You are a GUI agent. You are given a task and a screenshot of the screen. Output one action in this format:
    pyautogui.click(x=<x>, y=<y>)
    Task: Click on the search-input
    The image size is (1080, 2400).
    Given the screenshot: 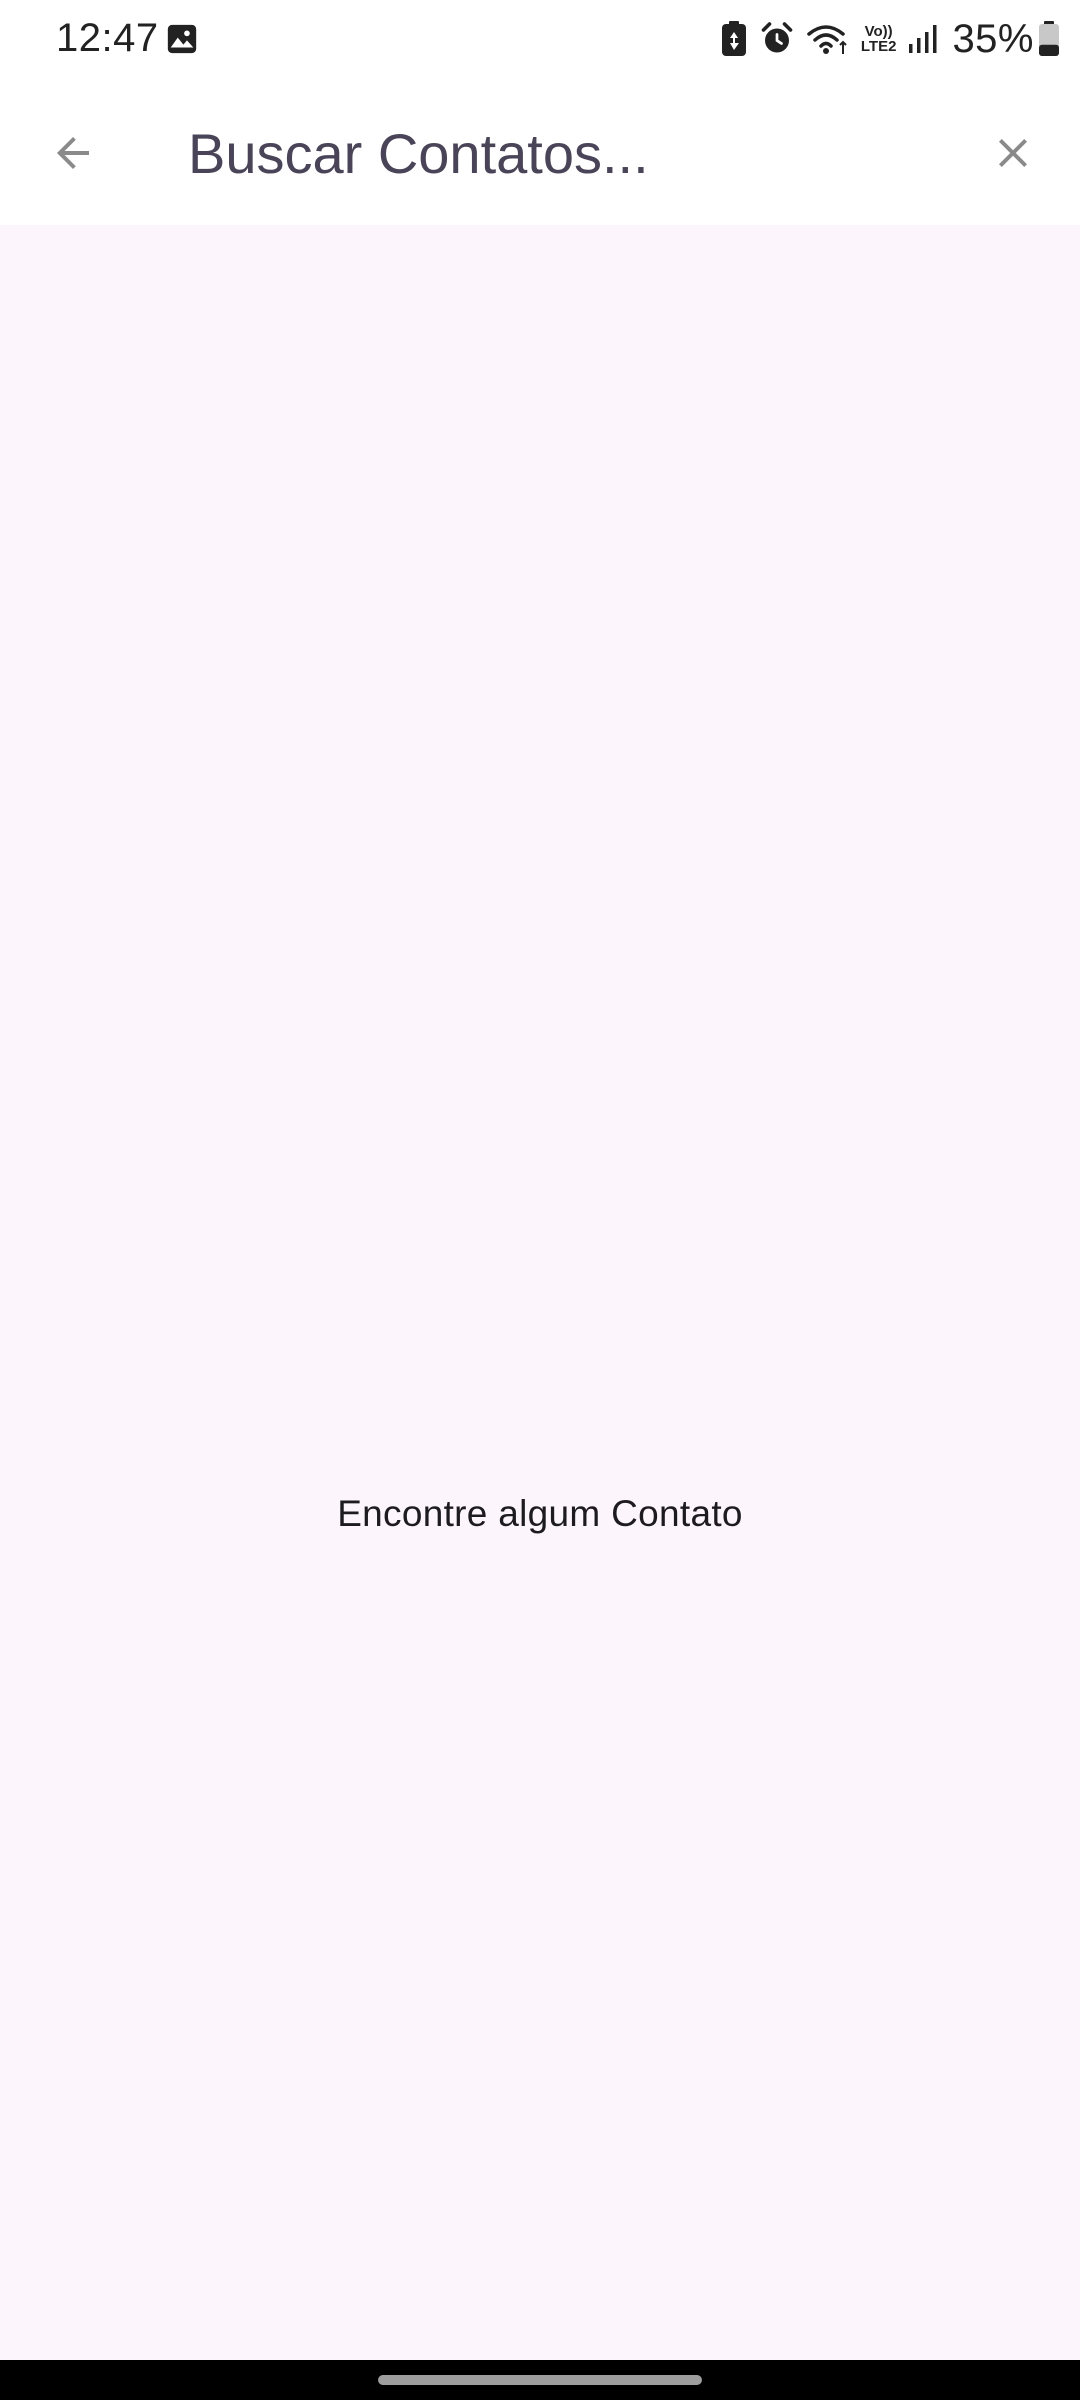 What is the action you would take?
    pyautogui.click(x=568, y=153)
    